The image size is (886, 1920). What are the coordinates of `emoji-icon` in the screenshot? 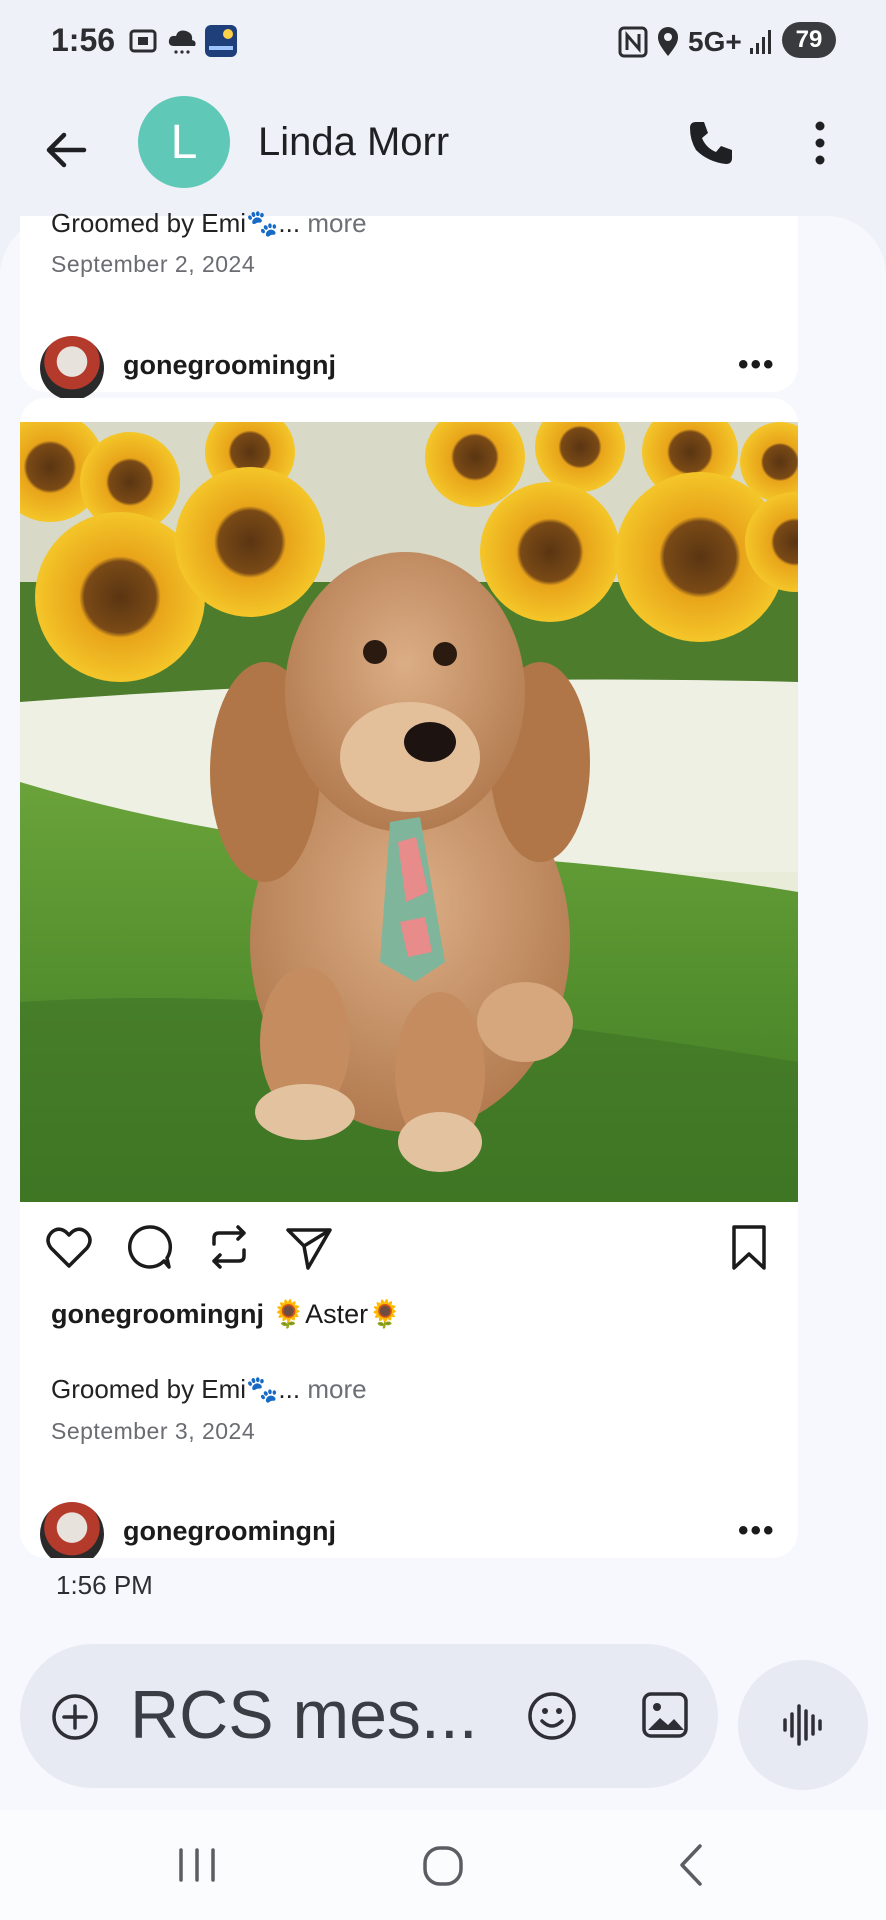 It's located at (552, 1716).